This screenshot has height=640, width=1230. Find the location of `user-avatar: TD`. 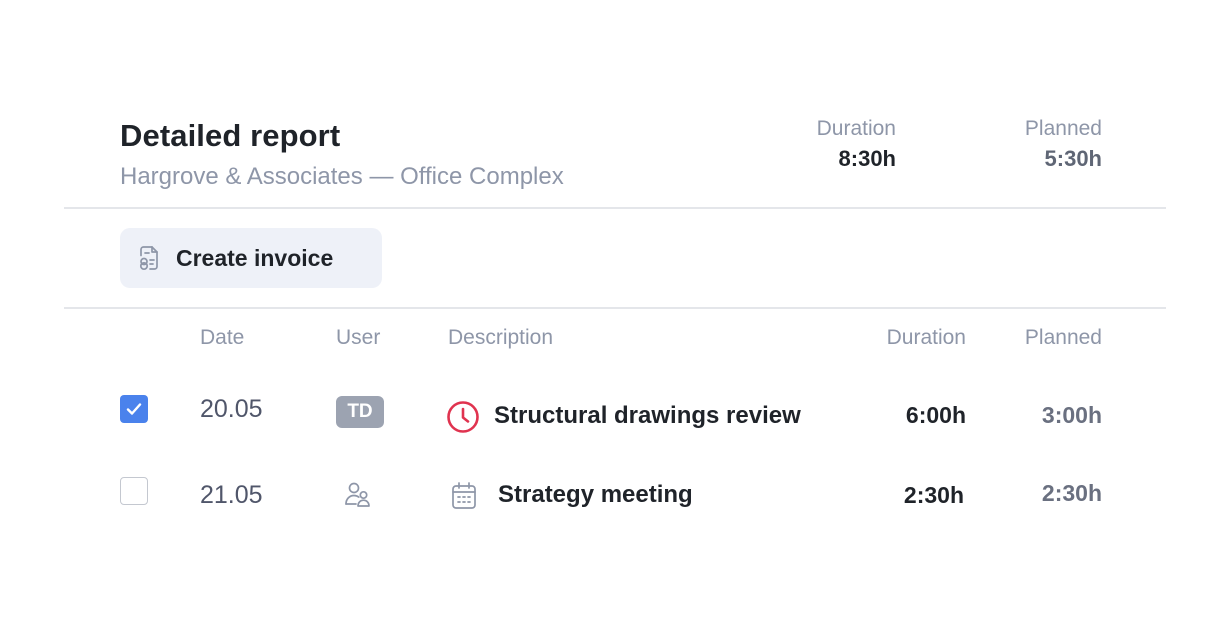

user-avatar: TD is located at coordinates (360, 412).